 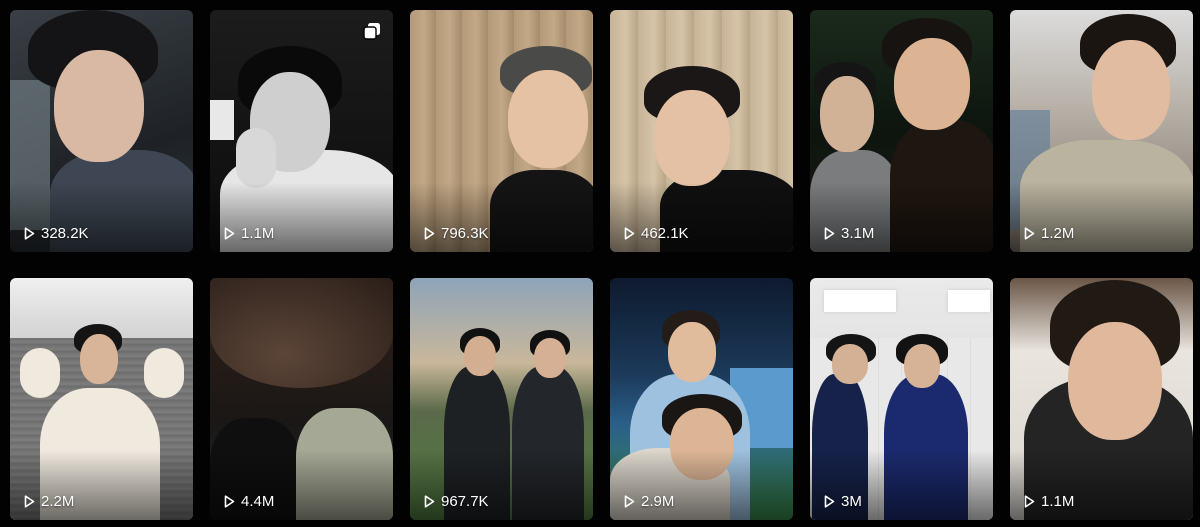 I want to click on view-count: 328.2K, so click(x=56, y=233).